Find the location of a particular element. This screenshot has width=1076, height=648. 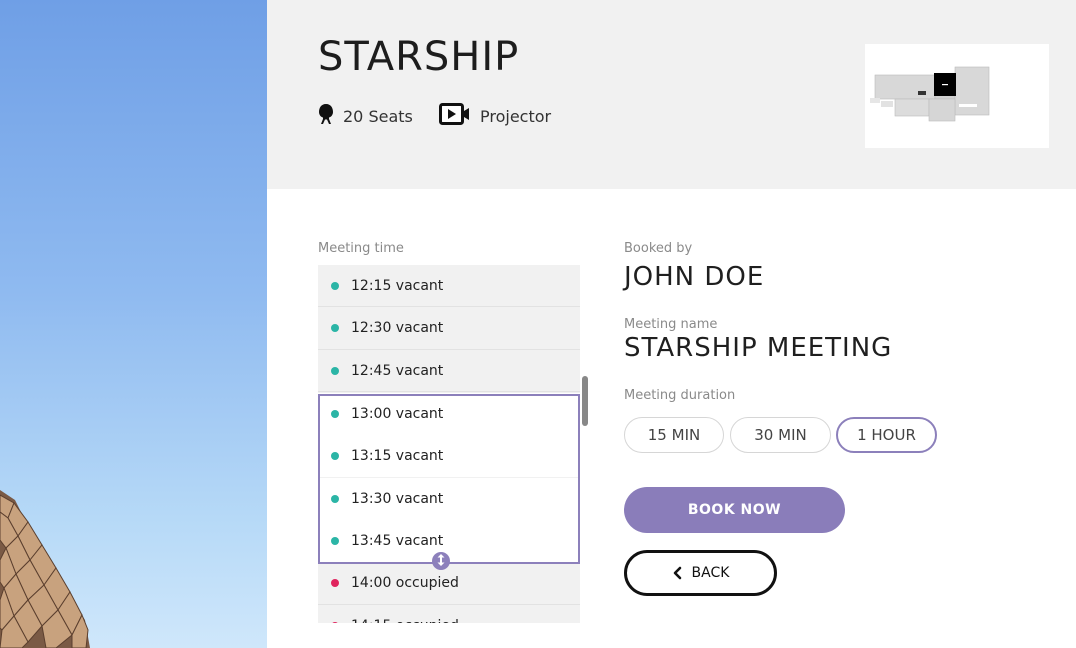

seats-feature: 20 Seats is located at coordinates (365, 116).